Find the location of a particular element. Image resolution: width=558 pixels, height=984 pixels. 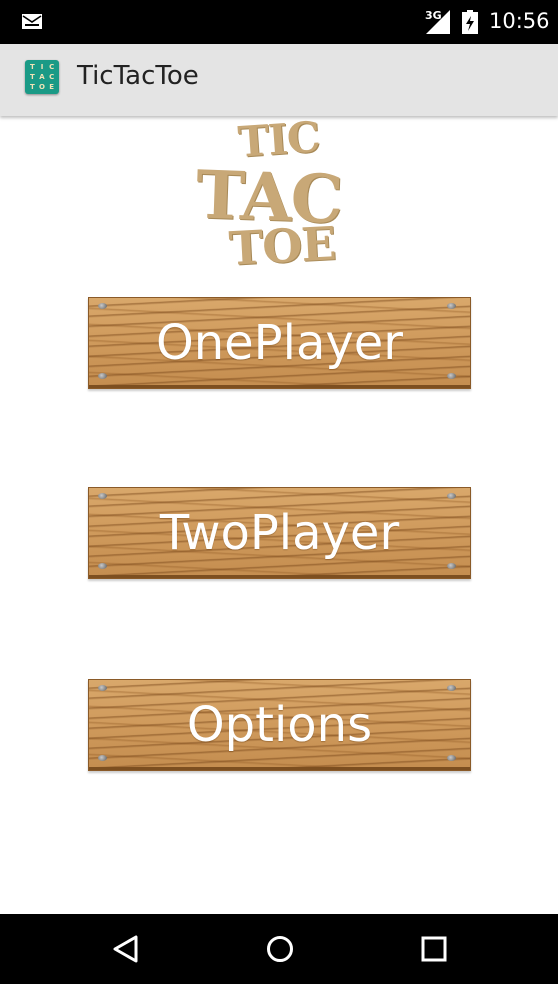

app-icon-letter: A is located at coordinates (42, 77).